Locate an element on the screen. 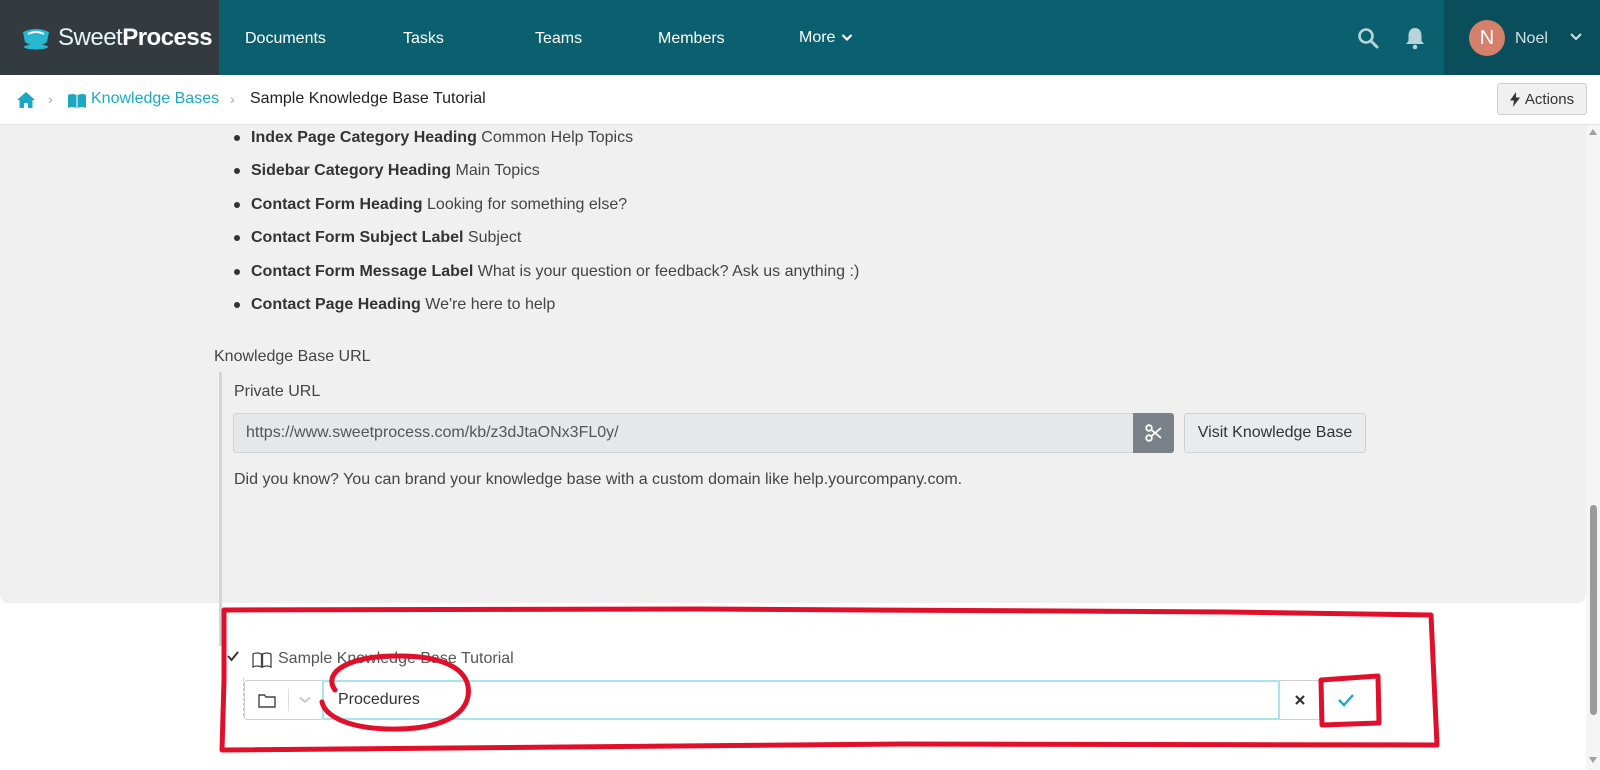  actions-label: Actions is located at coordinates (1549, 99).